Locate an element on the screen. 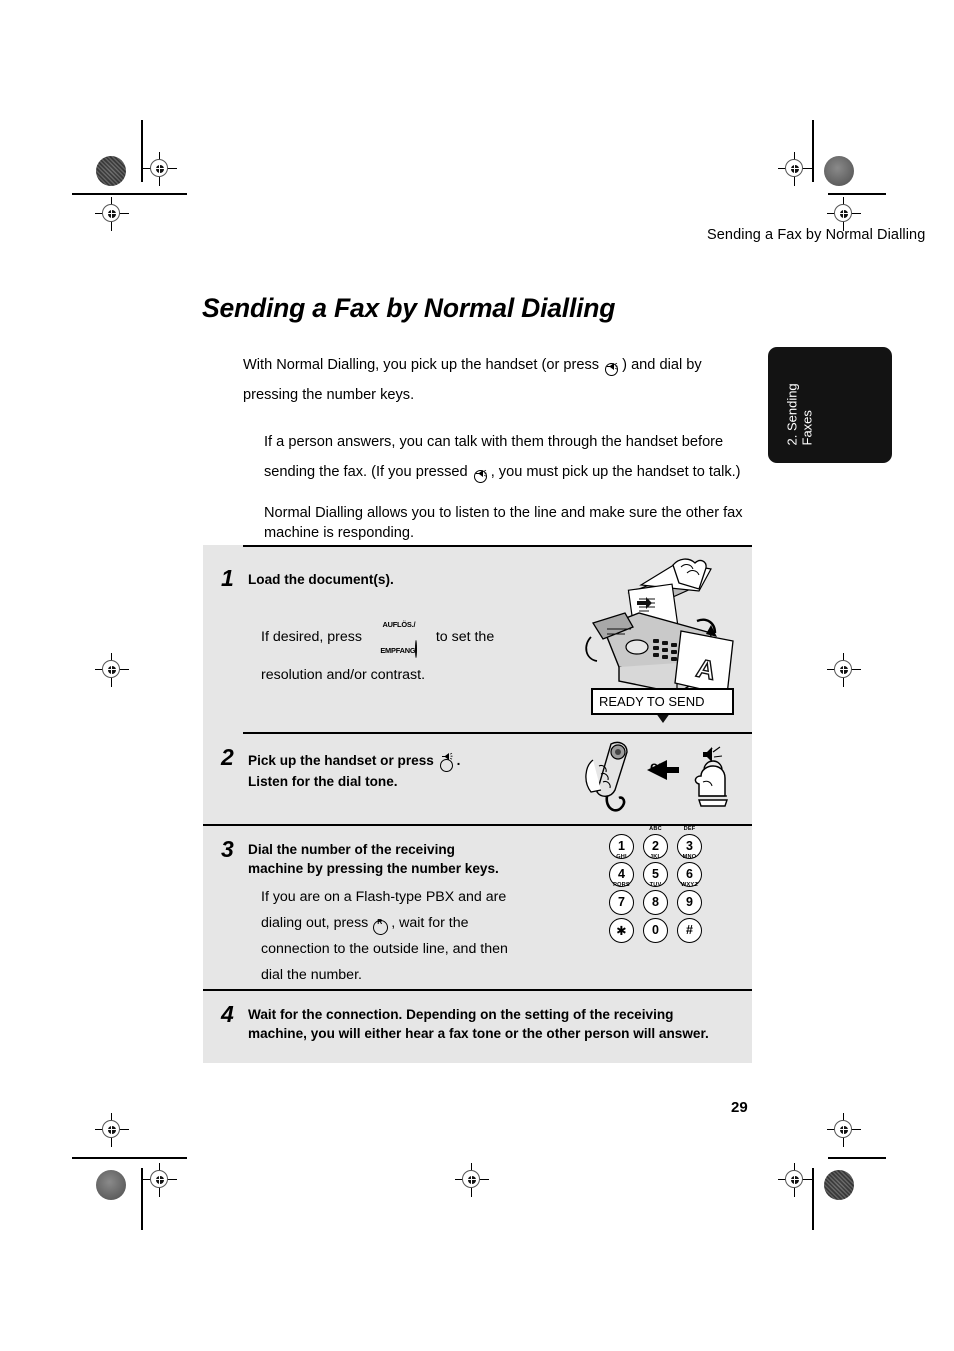 The height and width of the screenshot is (1351, 954). step-1-body-part-c: resolution and/or contrast. is located at coordinates (343, 675).